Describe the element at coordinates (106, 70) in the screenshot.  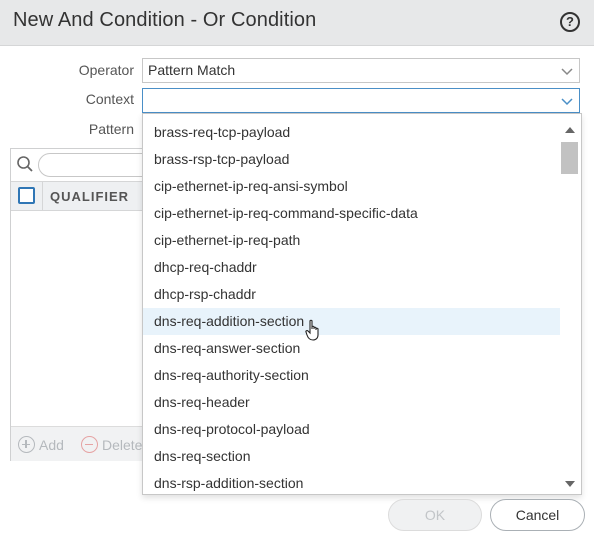
I see `operator-label: Operator` at that location.